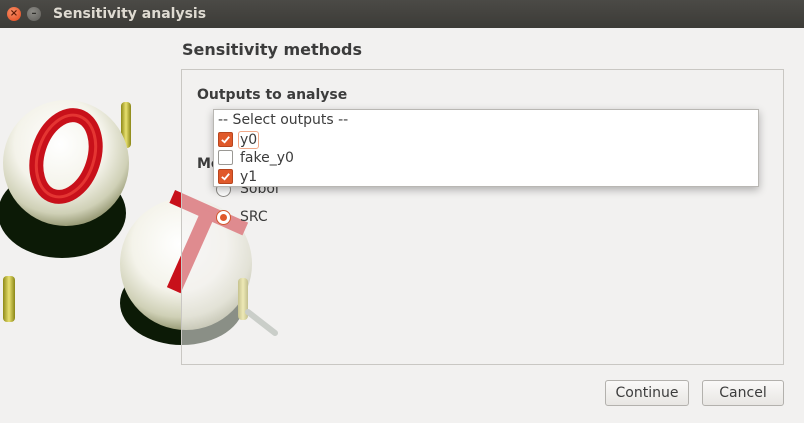 The image size is (804, 423). Describe the element at coordinates (249, 176) in the screenshot. I see `output-label: y1` at that location.